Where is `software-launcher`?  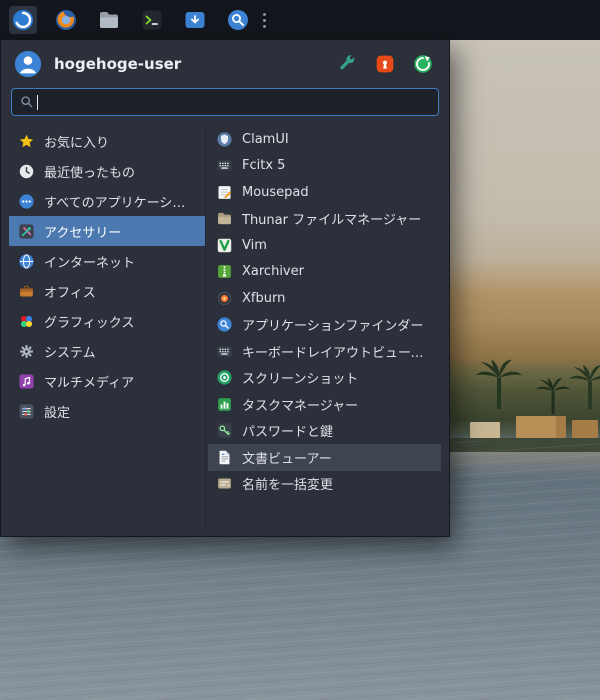 software-launcher is located at coordinates (195, 20).